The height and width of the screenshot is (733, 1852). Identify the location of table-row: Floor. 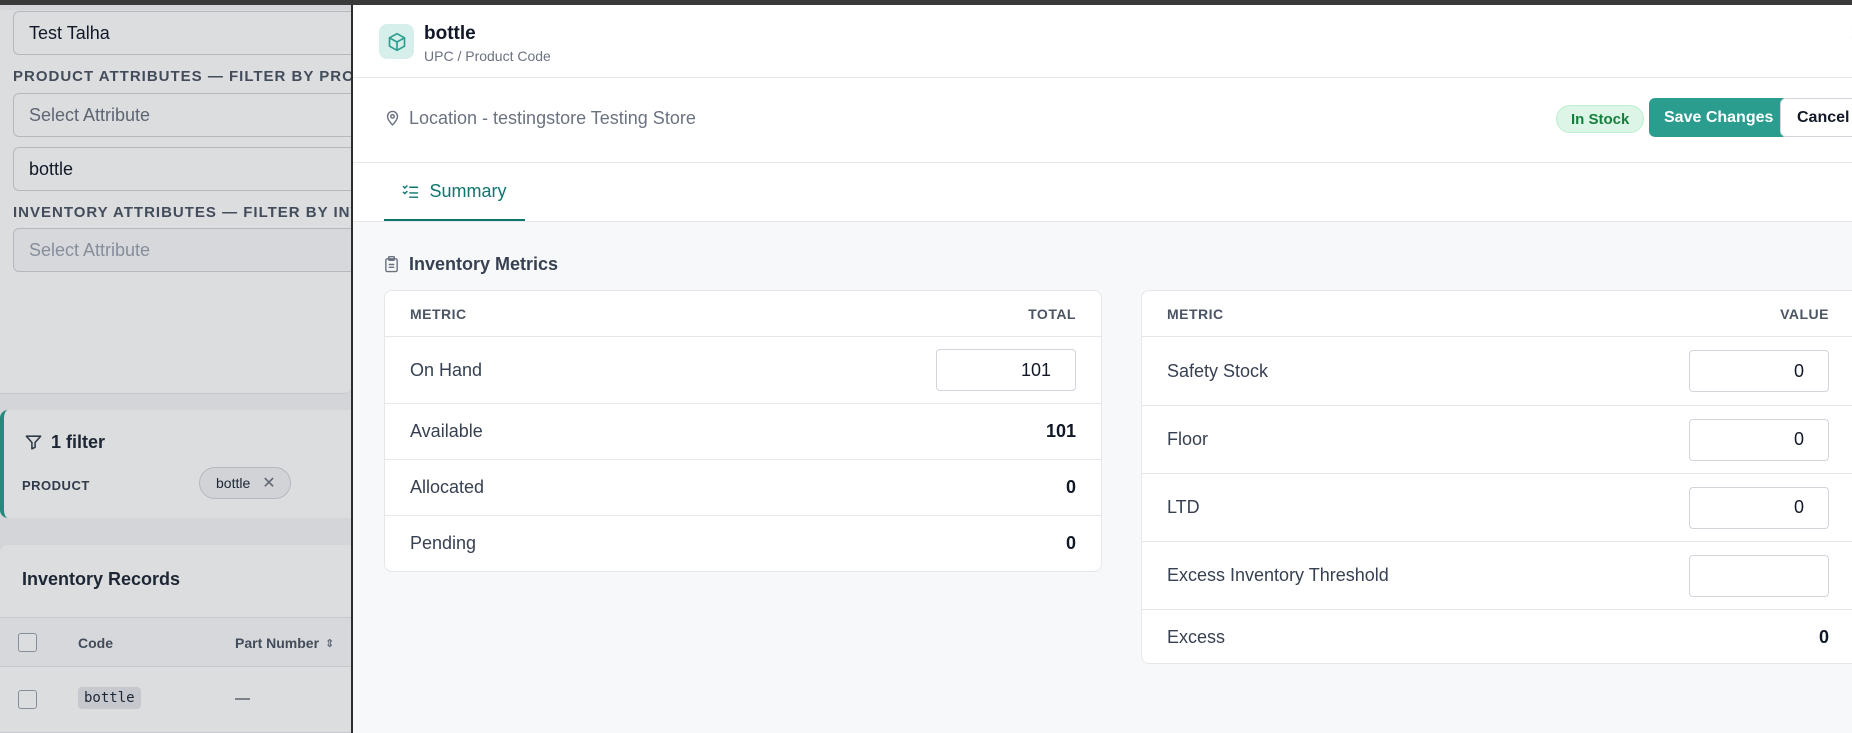
(1497, 440).